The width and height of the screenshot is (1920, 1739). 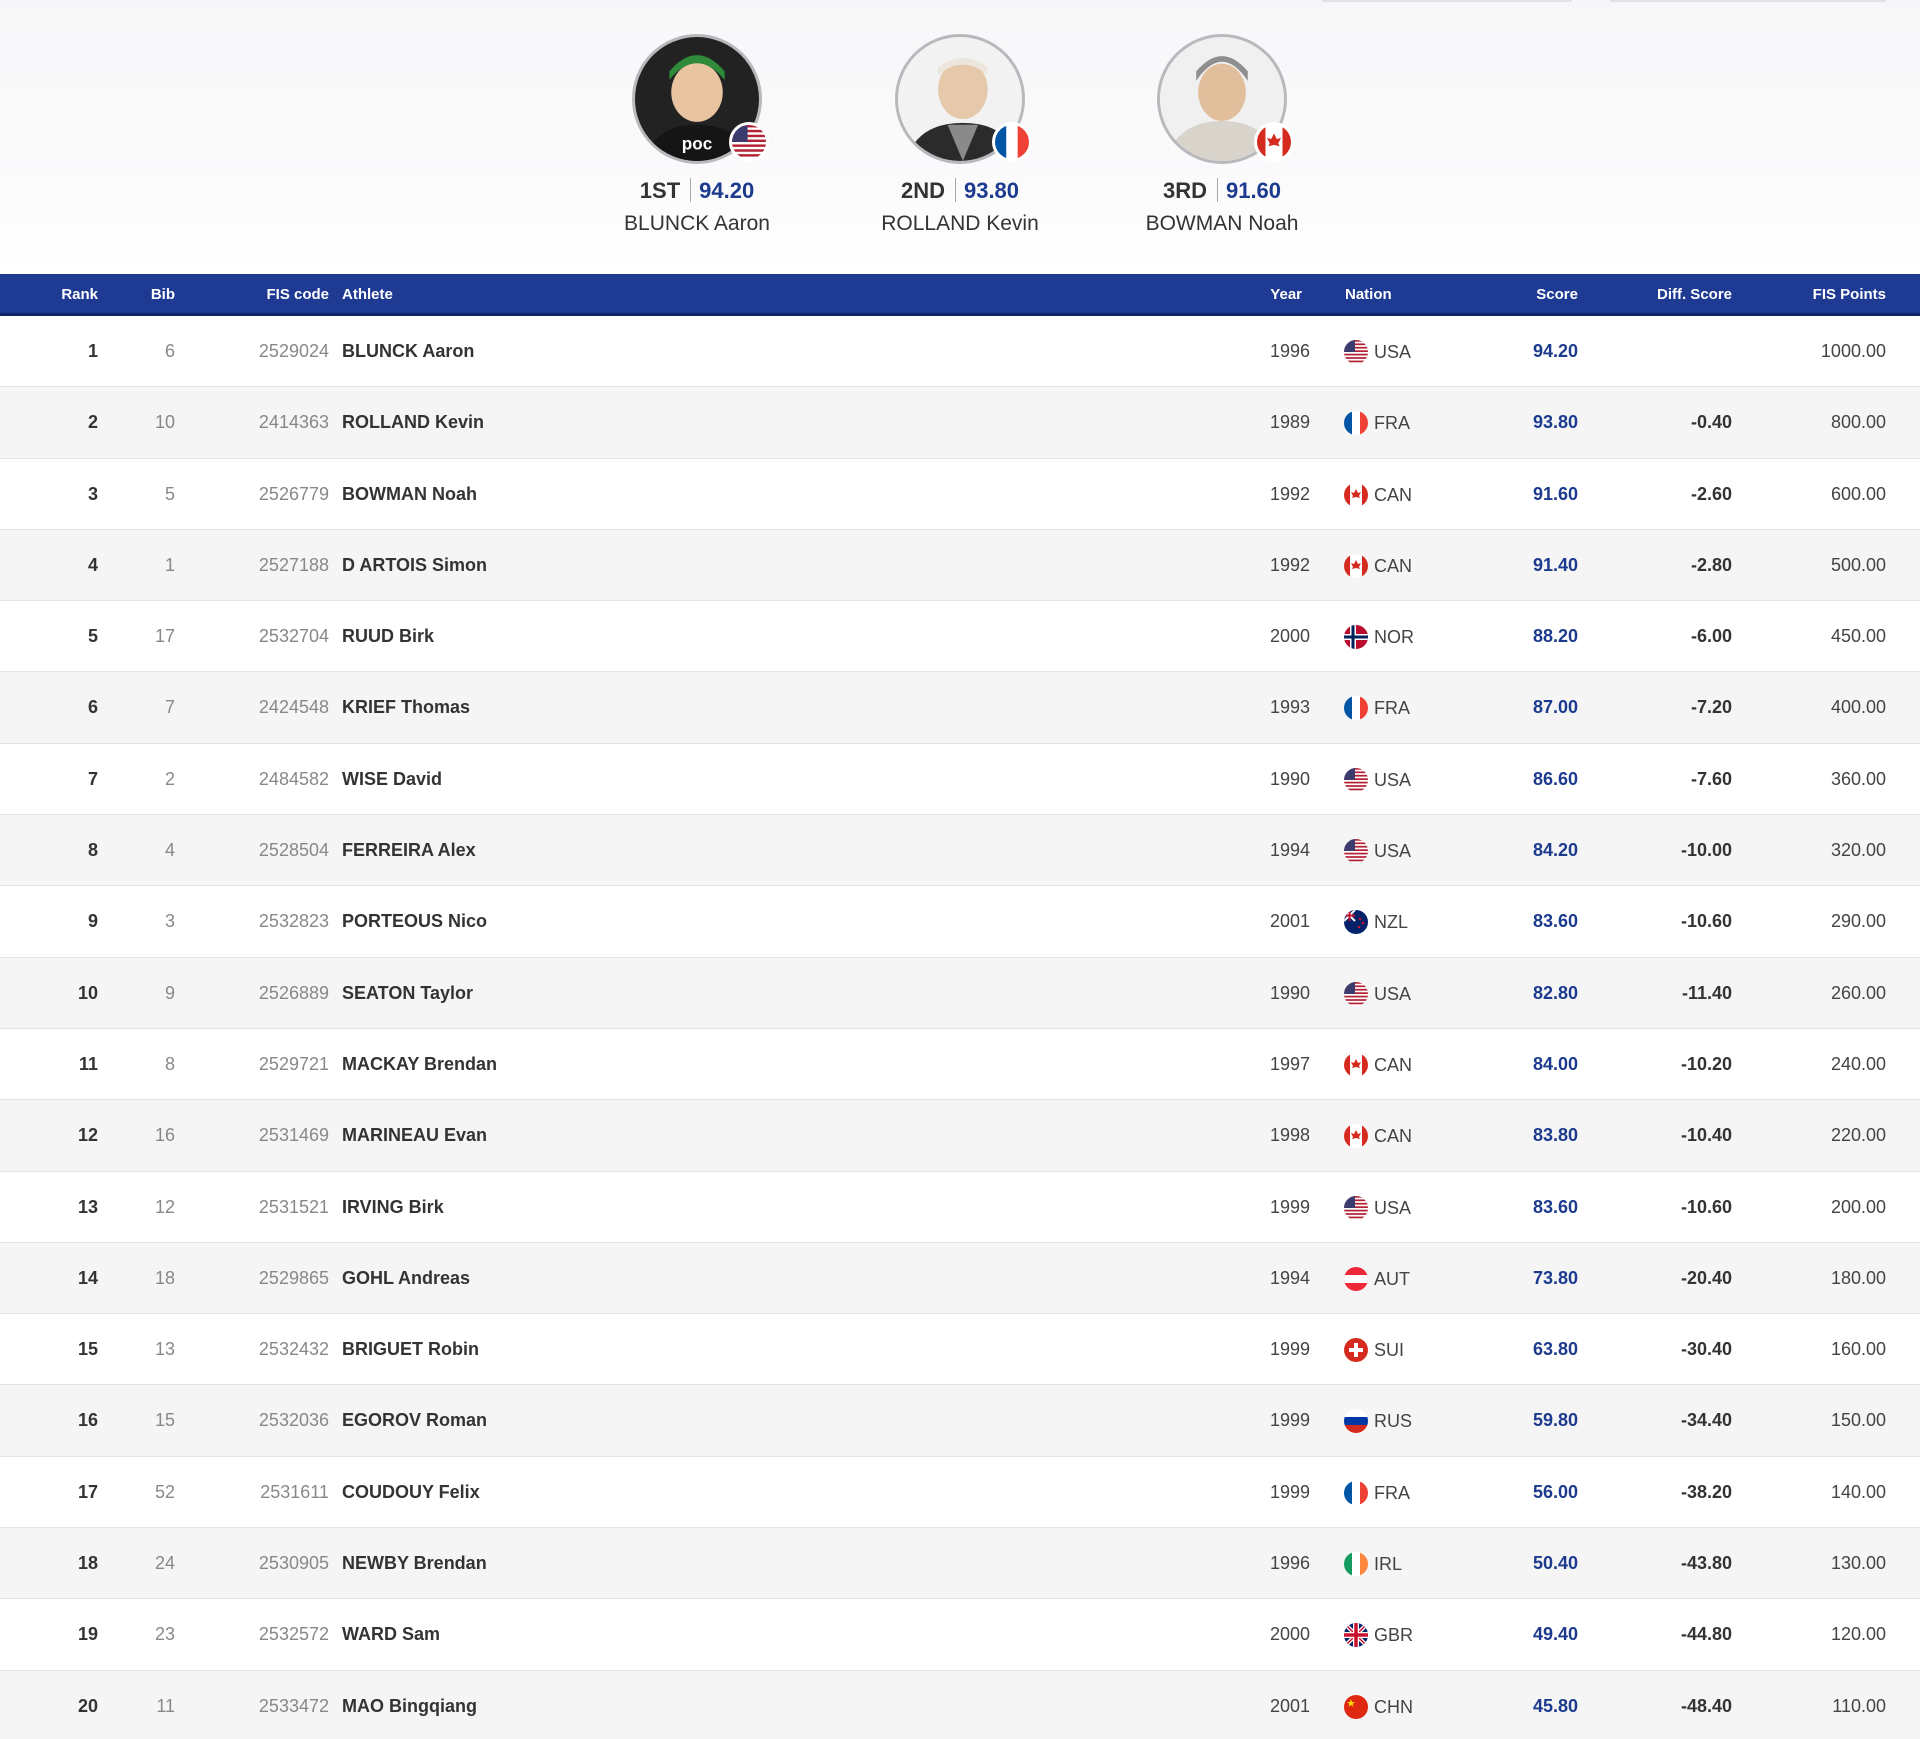 What do you see at coordinates (697, 224) in the screenshot?
I see `podium-athlete-name: BLUNCK Aaron` at bounding box center [697, 224].